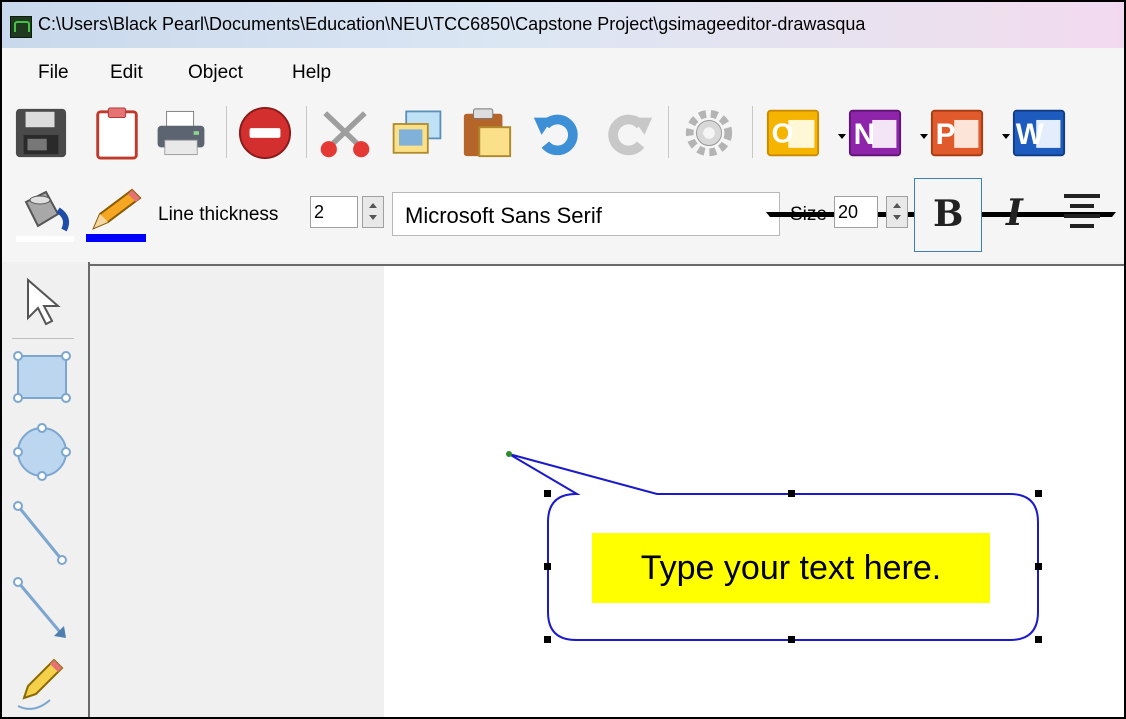 Image resolution: width=1126 pixels, height=719 pixels. What do you see at coordinates (215, 73) in the screenshot?
I see `menu-object: Object` at bounding box center [215, 73].